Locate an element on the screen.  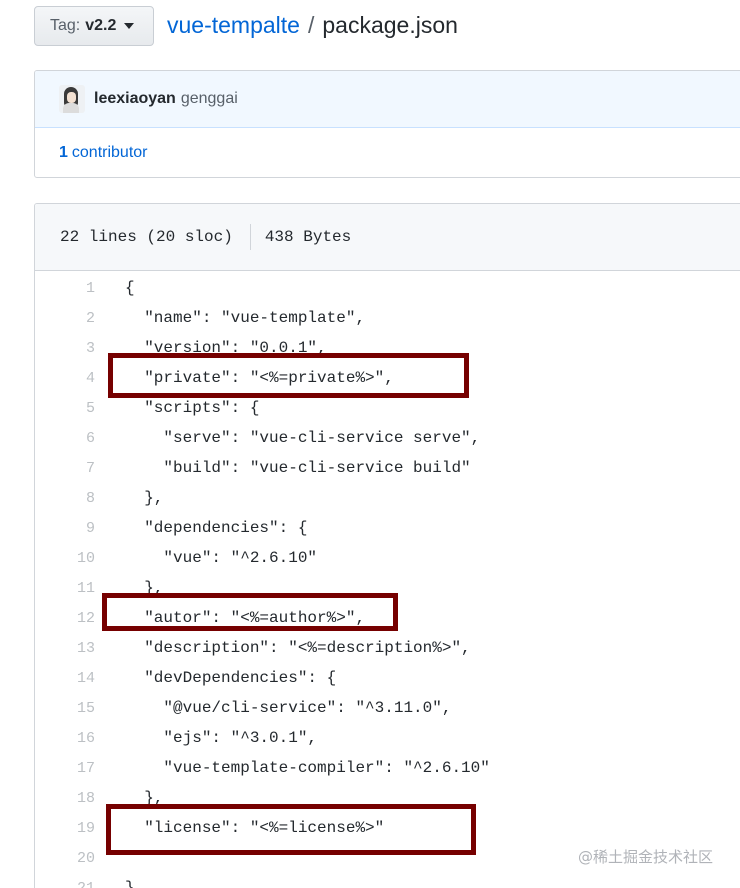
commit-box: leexiaoyan genggai 1 contributor is located at coordinates (387, 124).